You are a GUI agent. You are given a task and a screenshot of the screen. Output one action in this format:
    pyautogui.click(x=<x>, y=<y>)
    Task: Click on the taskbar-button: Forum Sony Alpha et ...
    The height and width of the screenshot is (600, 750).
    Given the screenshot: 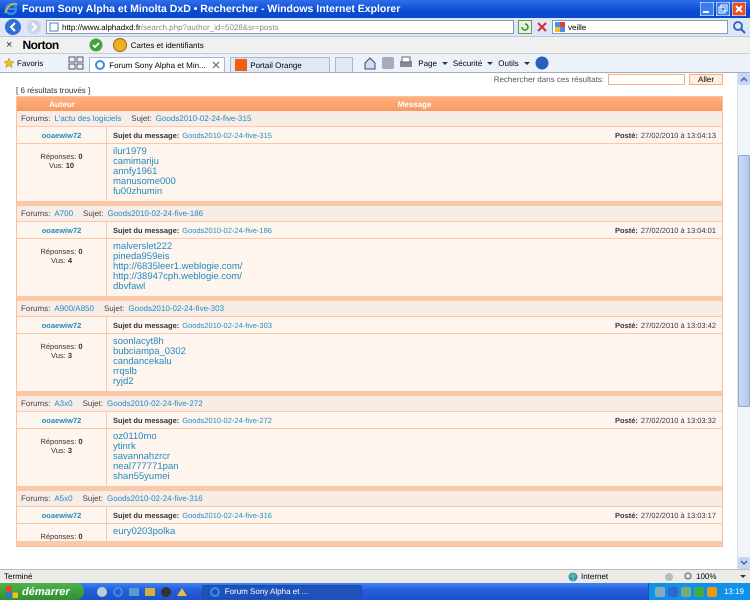 What is the action you would take?
    pyautogui.click(x=282, y=591)
    